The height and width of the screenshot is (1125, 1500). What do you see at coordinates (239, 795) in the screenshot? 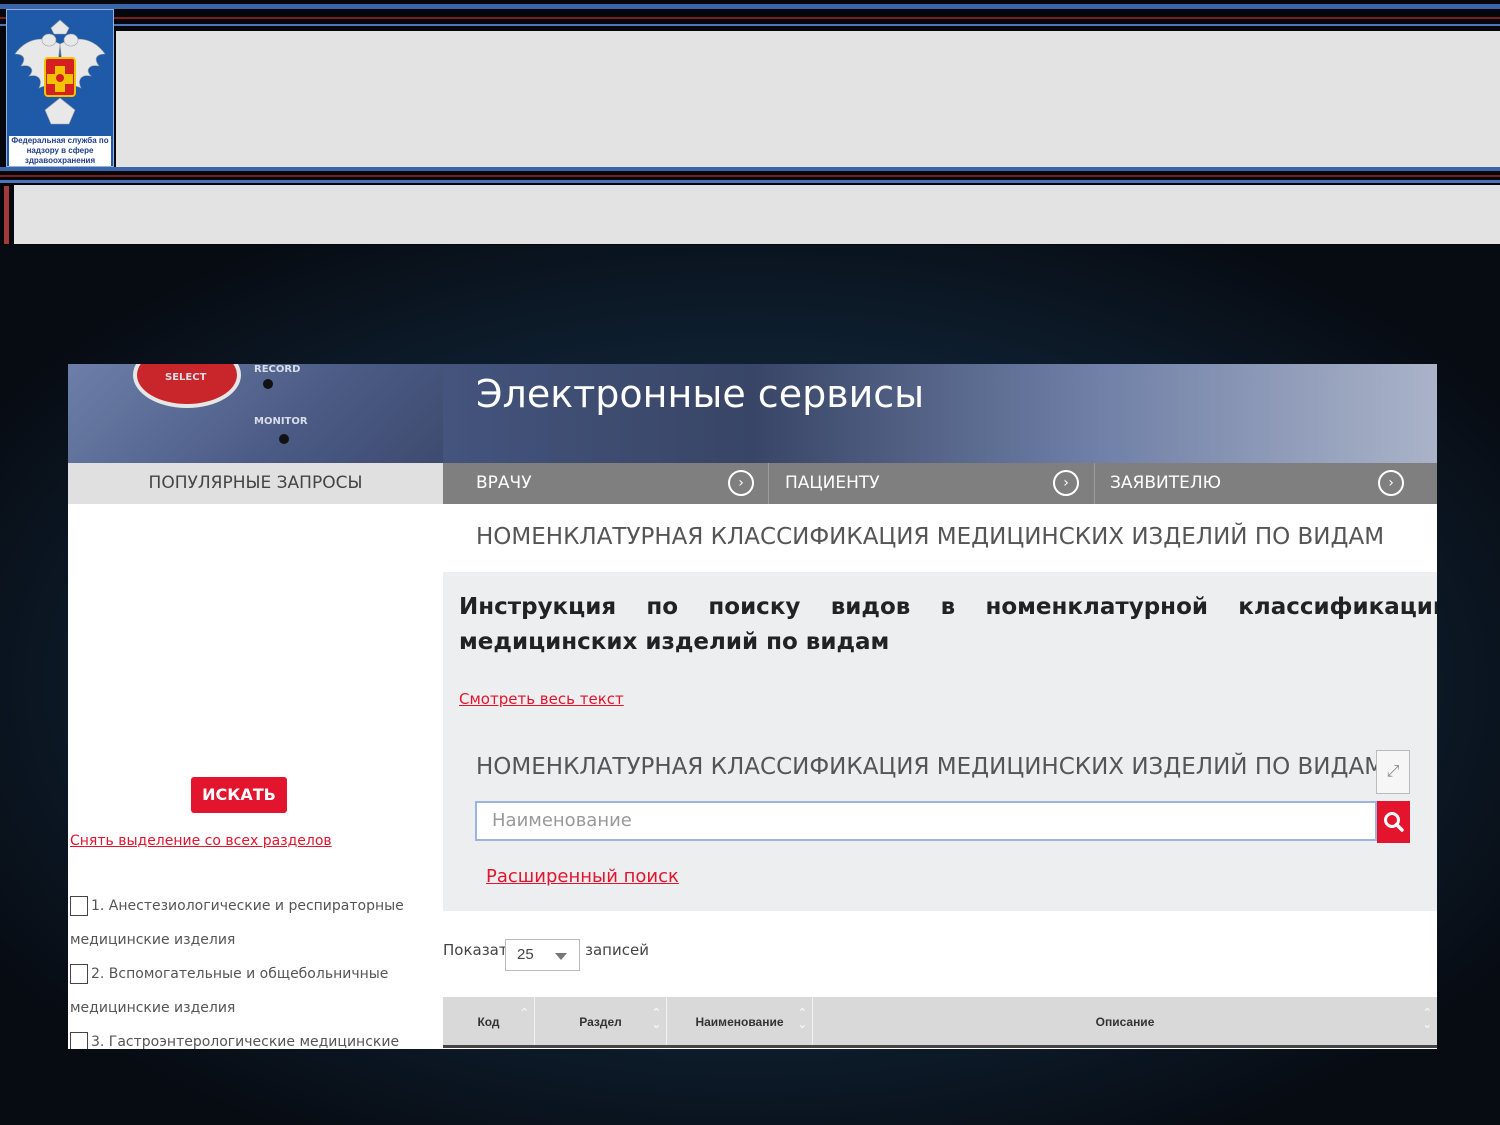
I see `search-button: ИСКАТЬ` at bounding box center [239, 795].